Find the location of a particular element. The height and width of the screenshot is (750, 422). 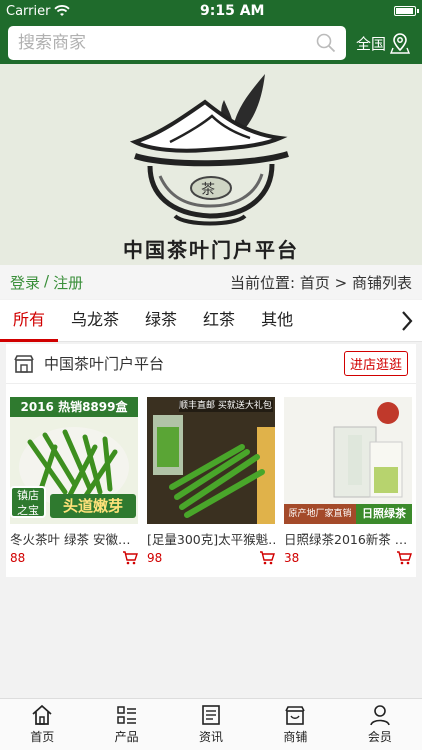

top-bar: Carrier 9:15 AM 全国 is located at coordinates (211, 32).